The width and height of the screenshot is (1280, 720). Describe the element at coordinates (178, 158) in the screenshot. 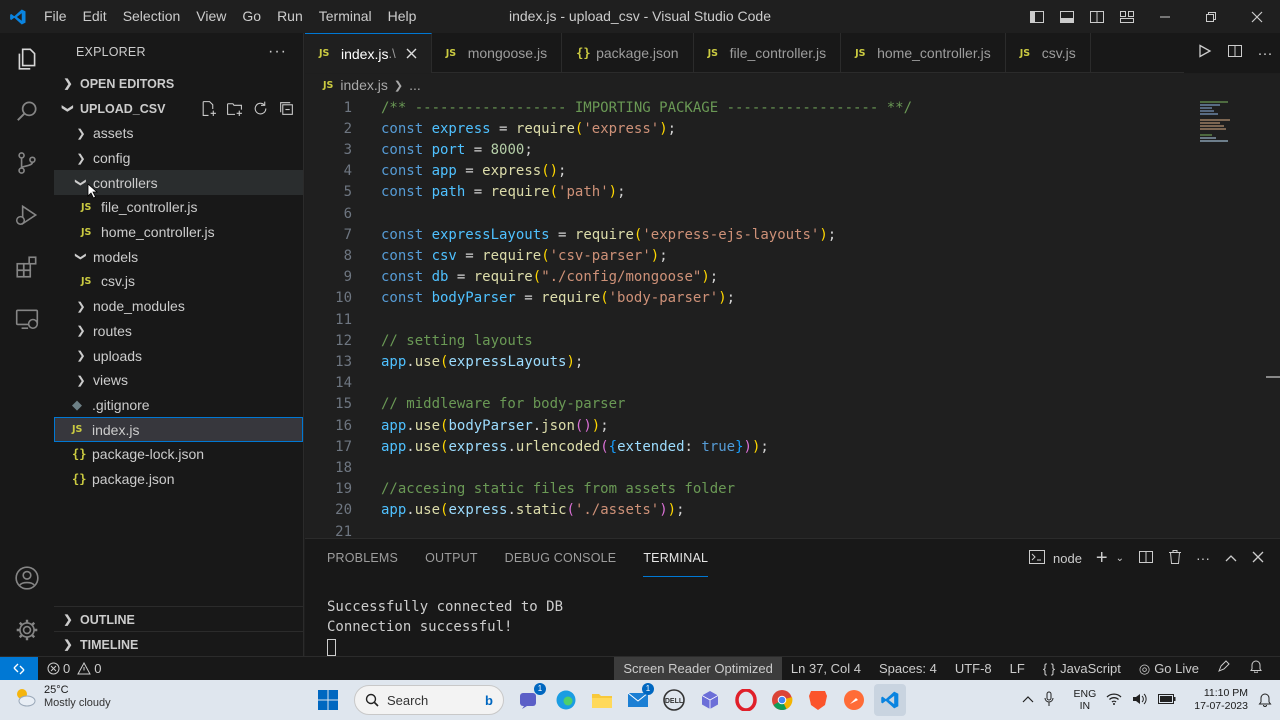

I see `tree-folder: ❯ config` at that location.